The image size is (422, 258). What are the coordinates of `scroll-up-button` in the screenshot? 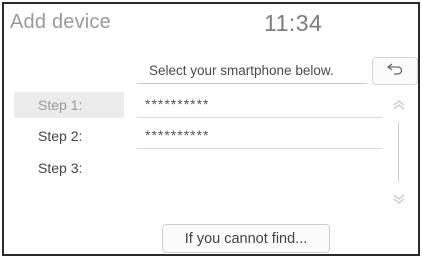 It's located at (399, 105).